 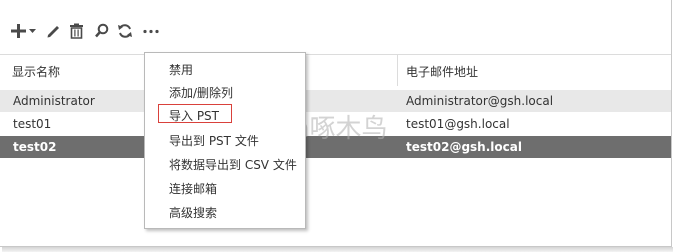 What do you see at coordinates (193, 188) in the screenshot?
I see `menu-item-connect-mailbox: 连接邮箱` at bounding box center [193, 188].